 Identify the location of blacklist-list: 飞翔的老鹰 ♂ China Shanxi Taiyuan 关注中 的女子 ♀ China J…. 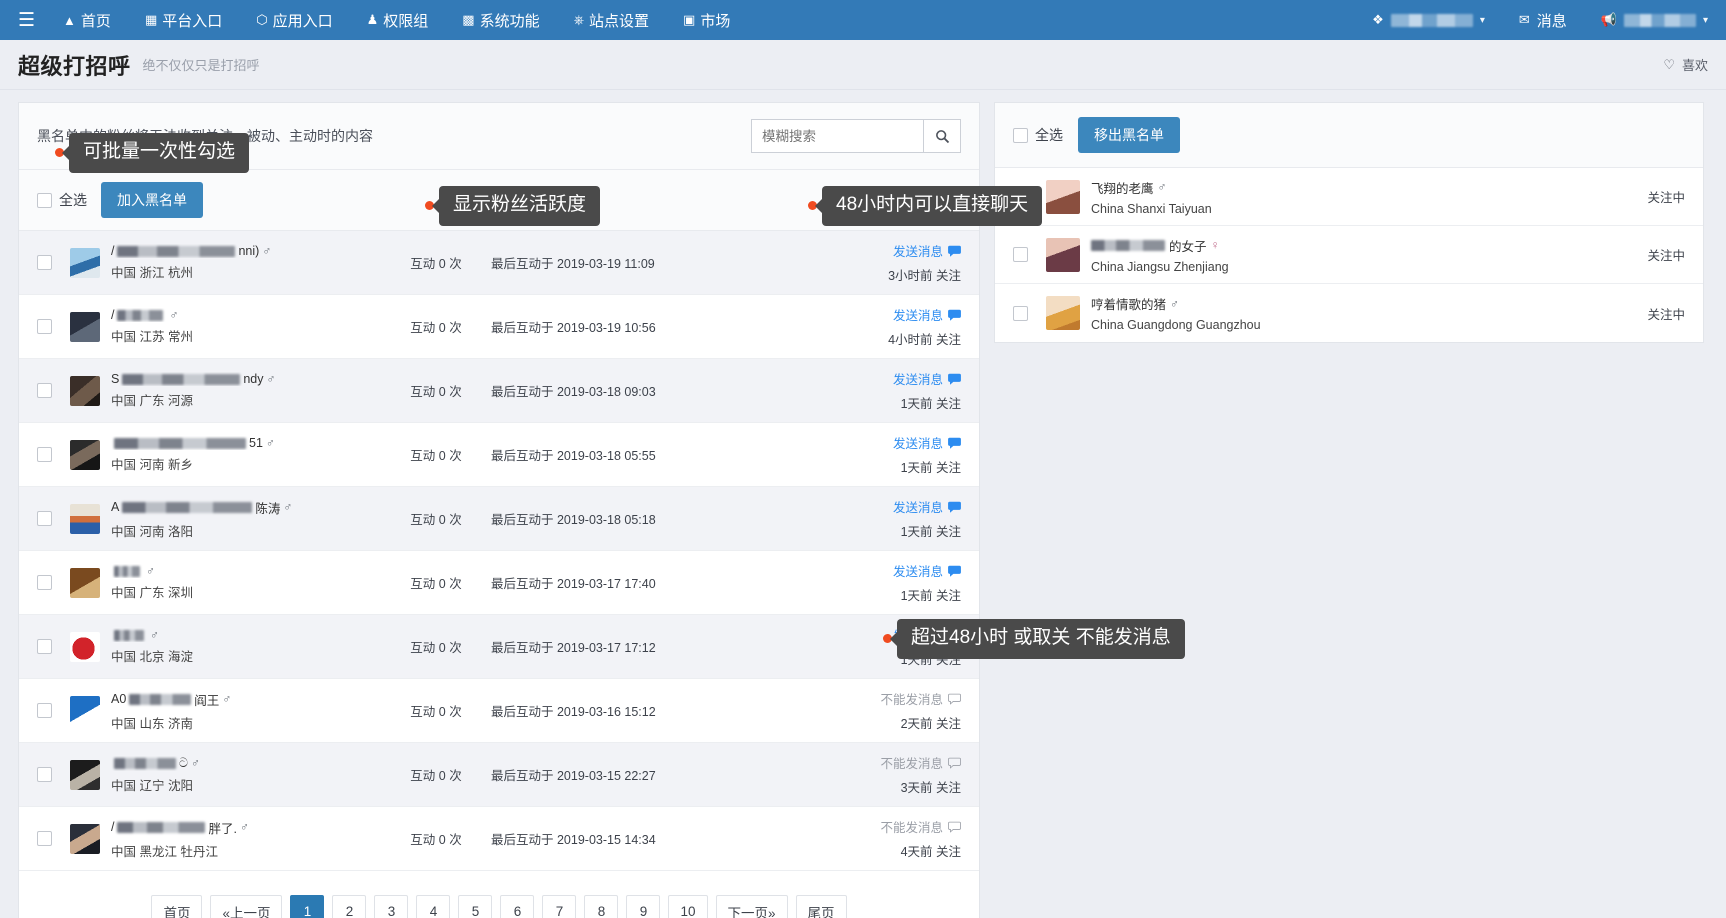
(1349, 255).